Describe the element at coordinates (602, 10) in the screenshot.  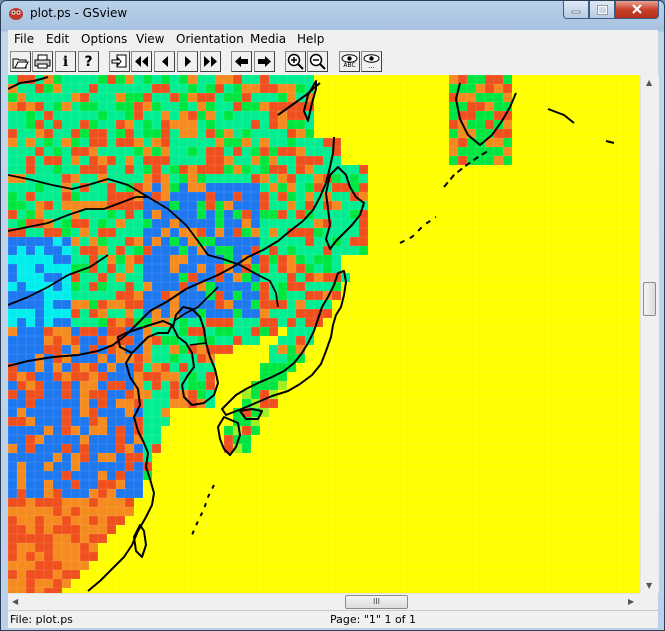
I see `maximize-button` at that location.